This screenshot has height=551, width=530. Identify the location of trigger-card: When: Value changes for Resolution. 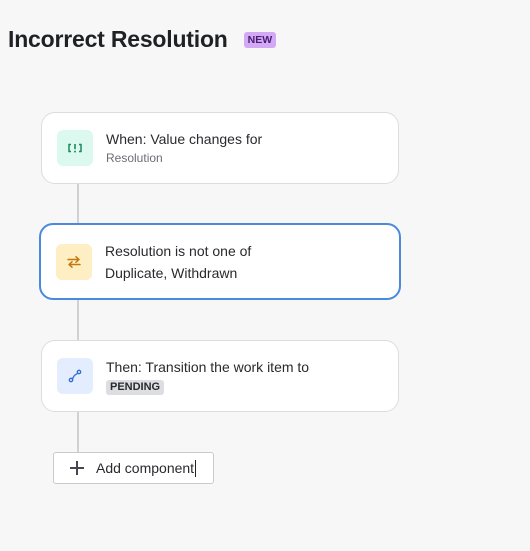
(220, 148).